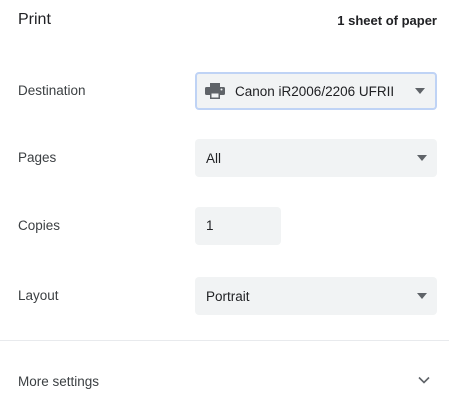  Describe the element at coordinates (59, 381) in the screenshot. I see `more-settings-label: More settings` at that location.